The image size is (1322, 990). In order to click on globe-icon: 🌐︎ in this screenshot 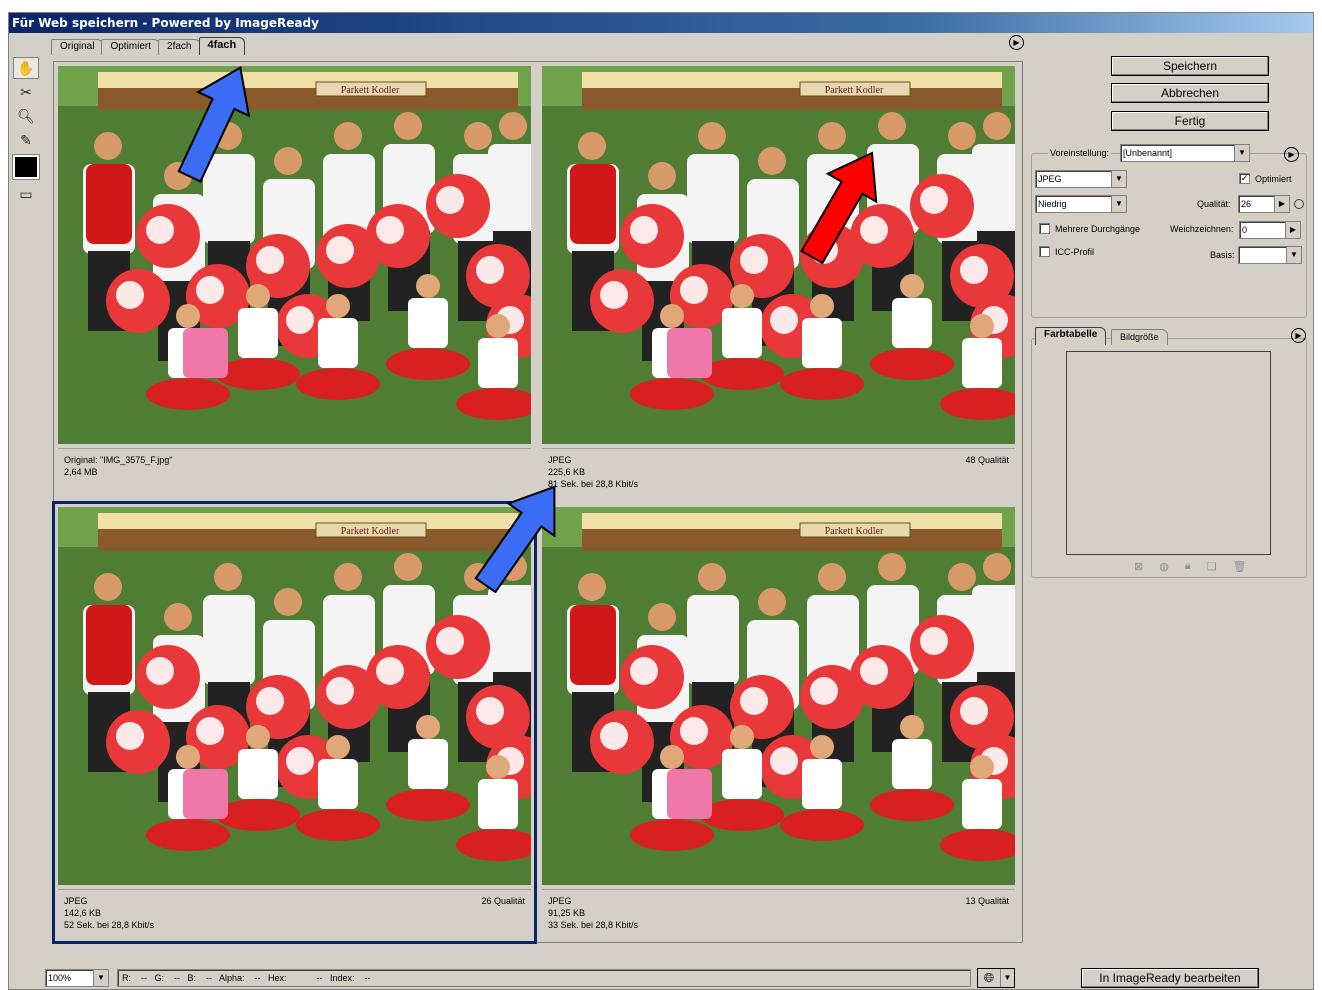, I will do `click(989, 977)`.